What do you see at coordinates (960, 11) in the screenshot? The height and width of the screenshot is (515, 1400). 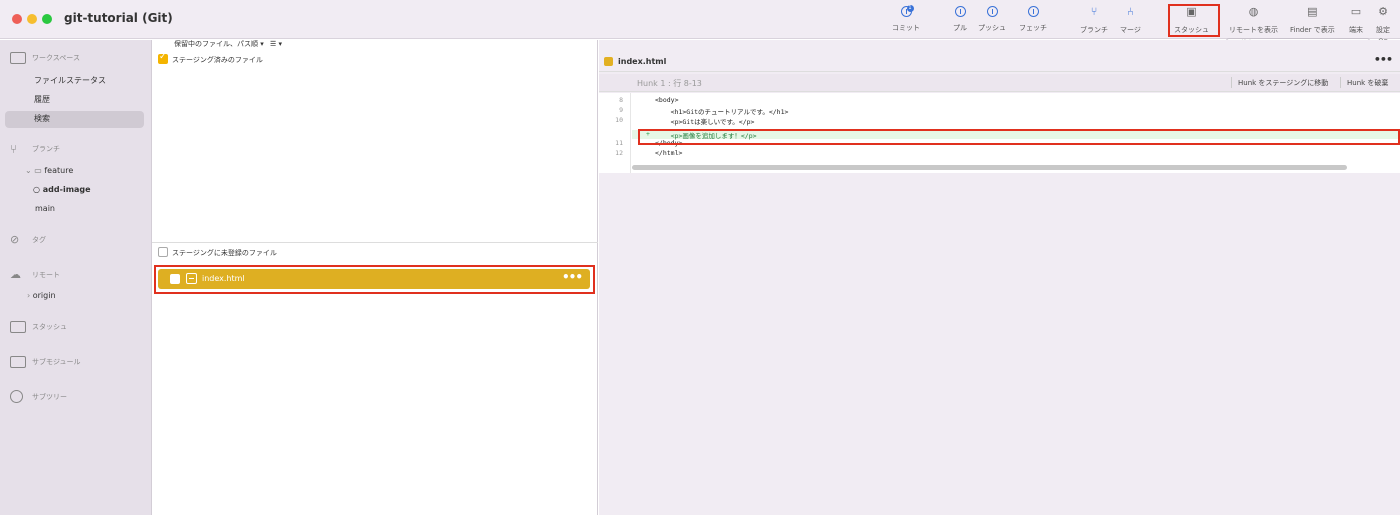 I see `pull-icon` at bounding box center [960, 11].